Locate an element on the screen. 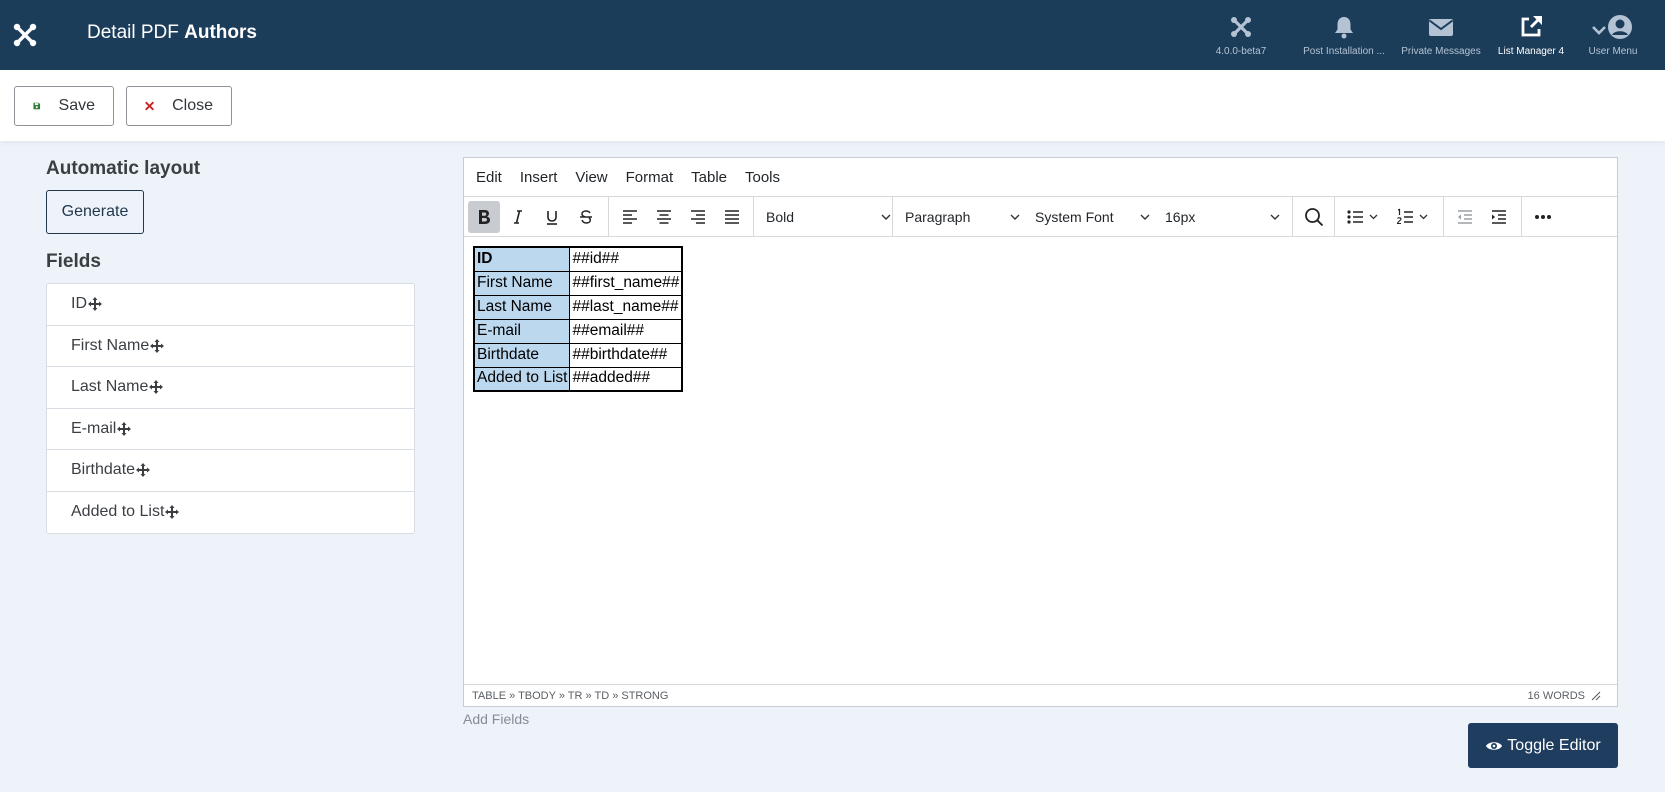 The image size is (1665, 792). bullet-list-button is located at coordinates (1362, 217).